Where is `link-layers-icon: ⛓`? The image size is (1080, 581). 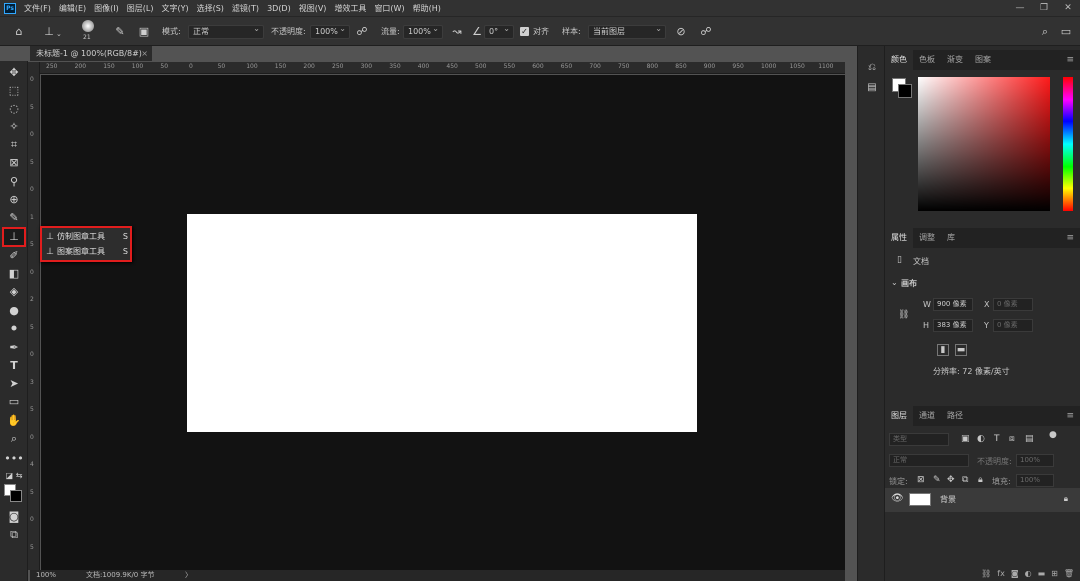
link-layers-icon: ⛓ is located at coordinates (986, 573).